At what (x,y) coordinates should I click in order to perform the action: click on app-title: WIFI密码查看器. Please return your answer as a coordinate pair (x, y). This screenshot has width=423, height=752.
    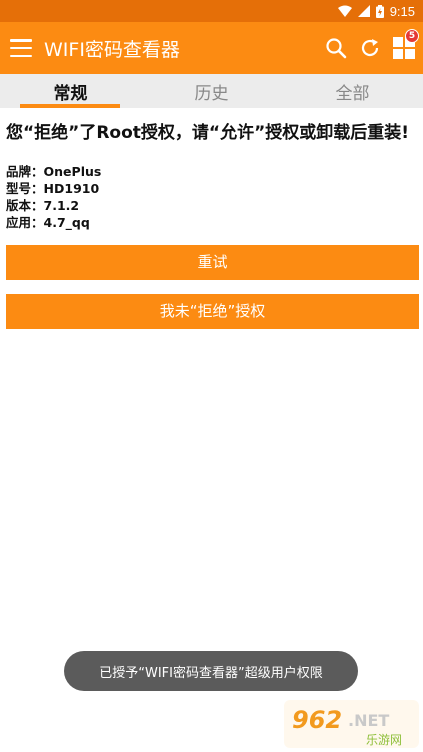
    Looking at the image, I should click on (112, 49).